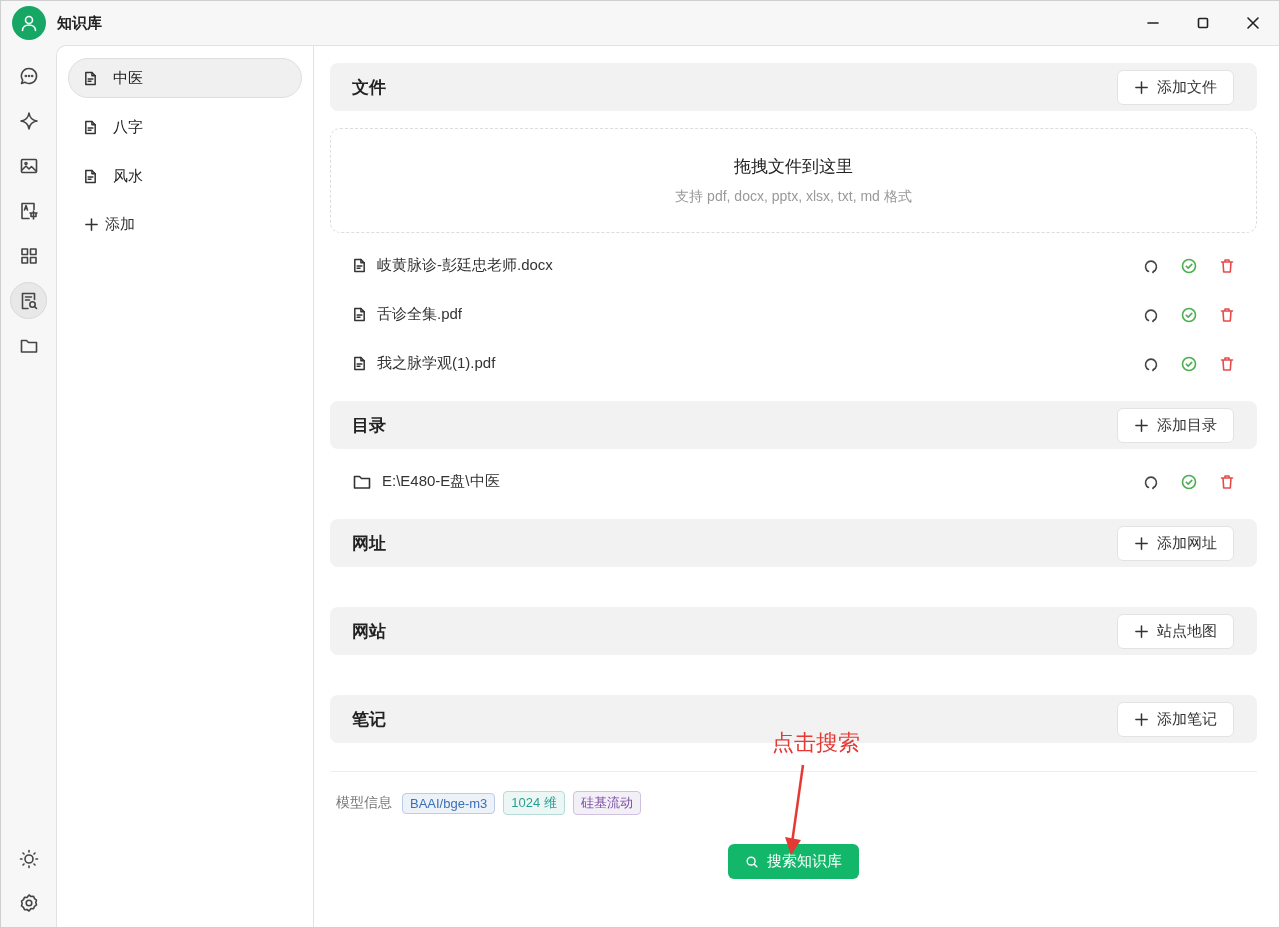 The height and width of the screenshot is (928, 1280). Describe the element at coordinates (1175, 719) in the screenshot. I see `add-button: 添加笔记` at that location.